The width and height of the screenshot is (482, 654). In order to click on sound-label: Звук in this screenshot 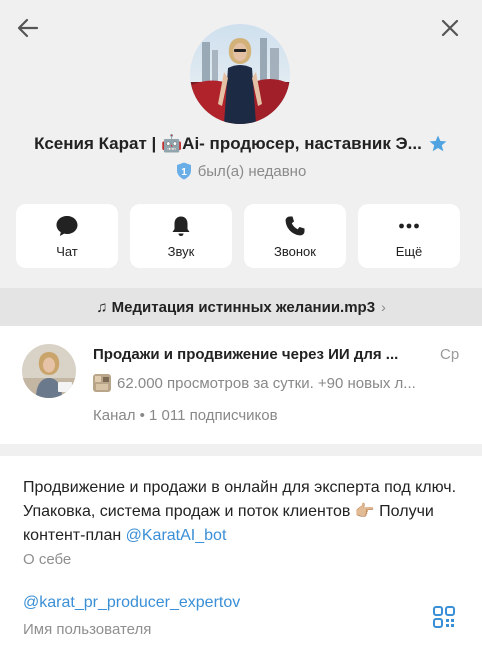, I will do `click(181, 251)`.